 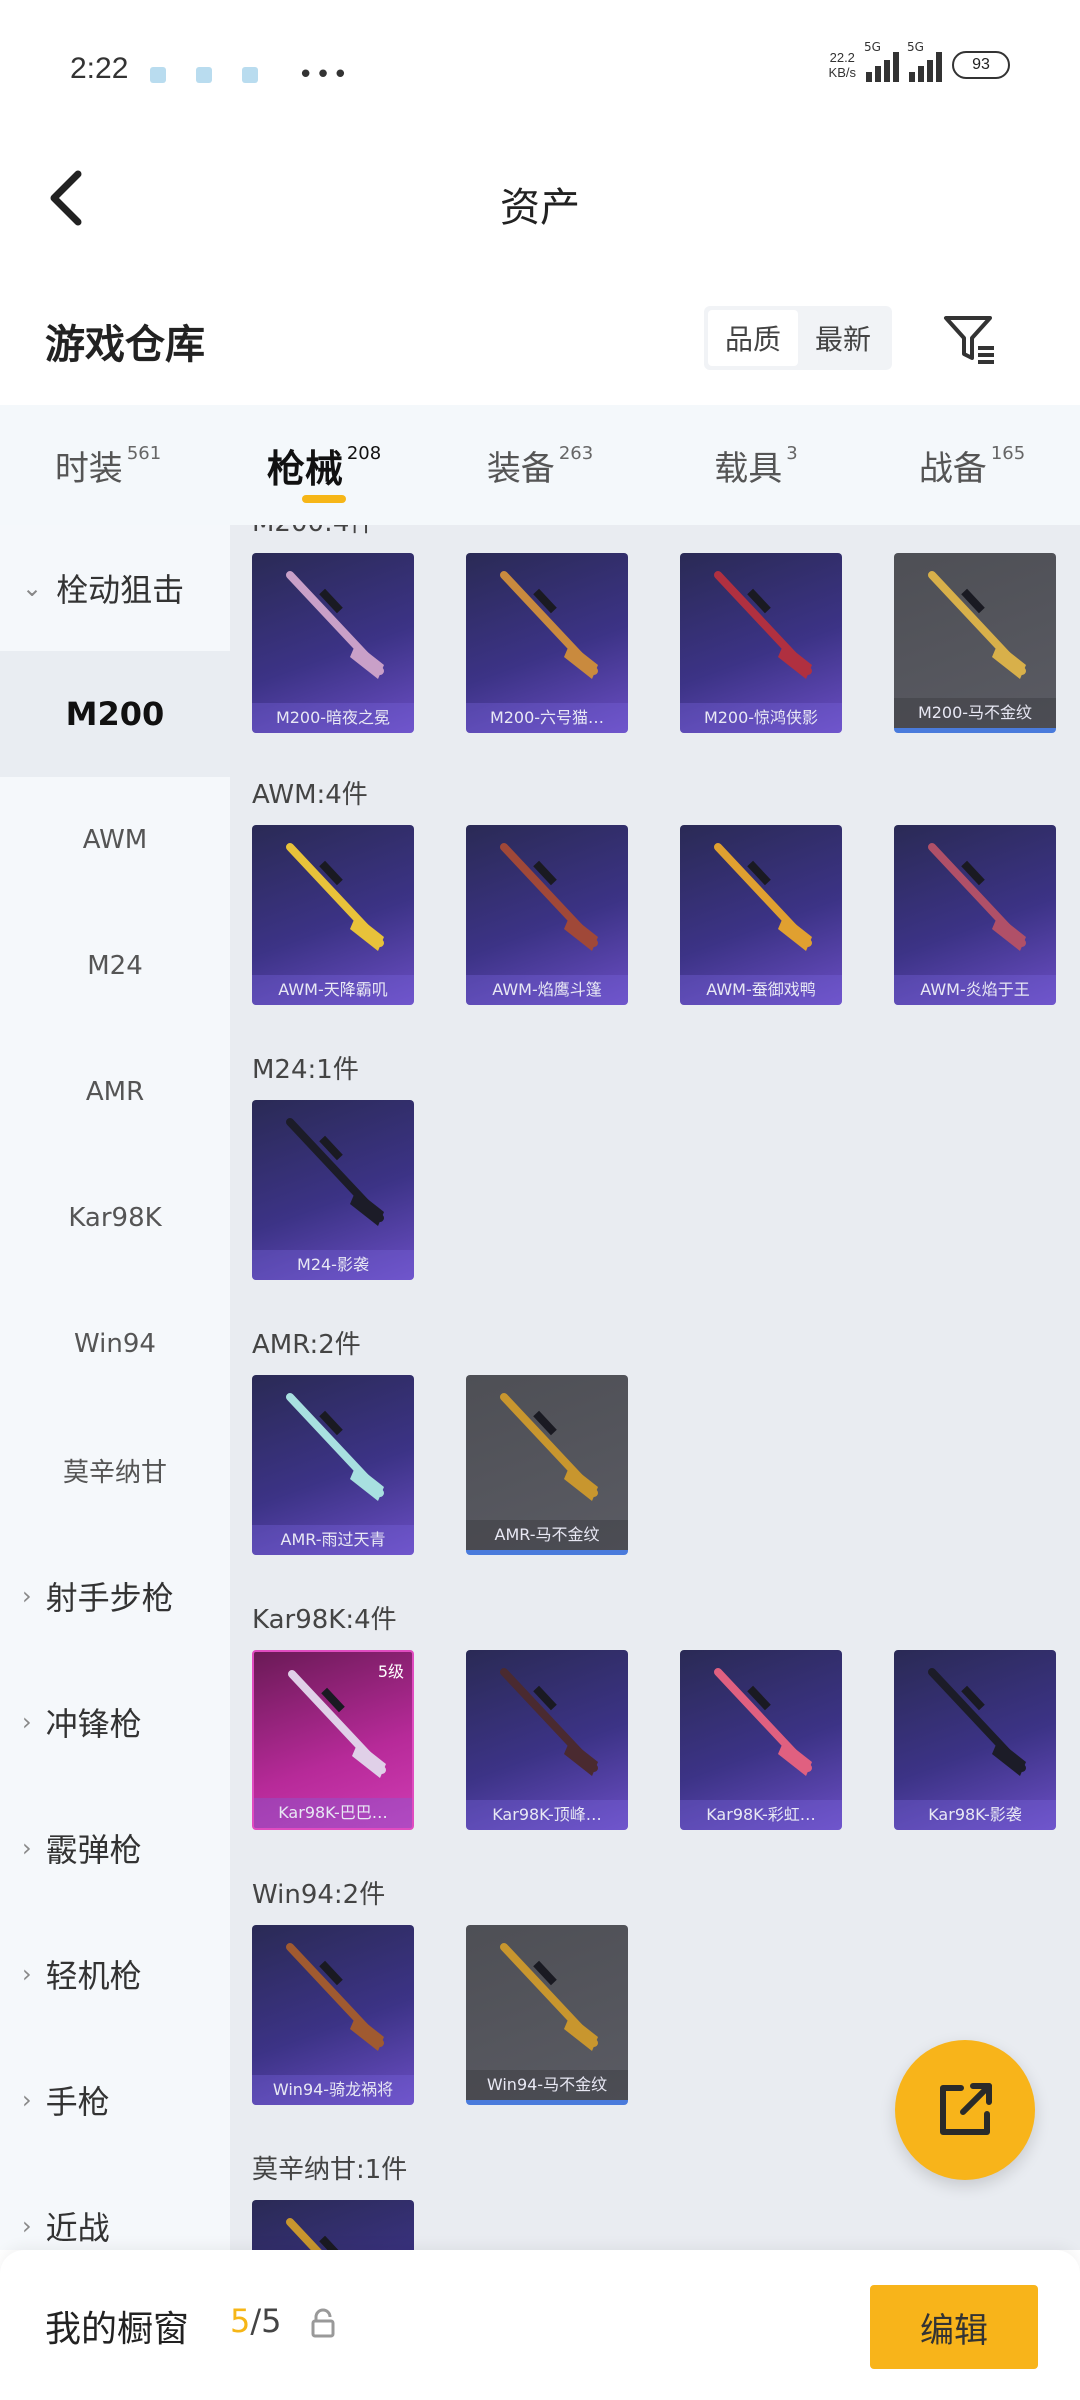 I want to click on weapon-group-label: AMR:2件, so click(x=306, y=1345).